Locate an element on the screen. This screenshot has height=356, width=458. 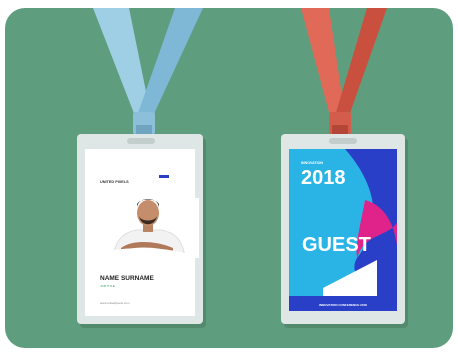
company-name: UNITED PIXELS is located at coordinates (114, 182).